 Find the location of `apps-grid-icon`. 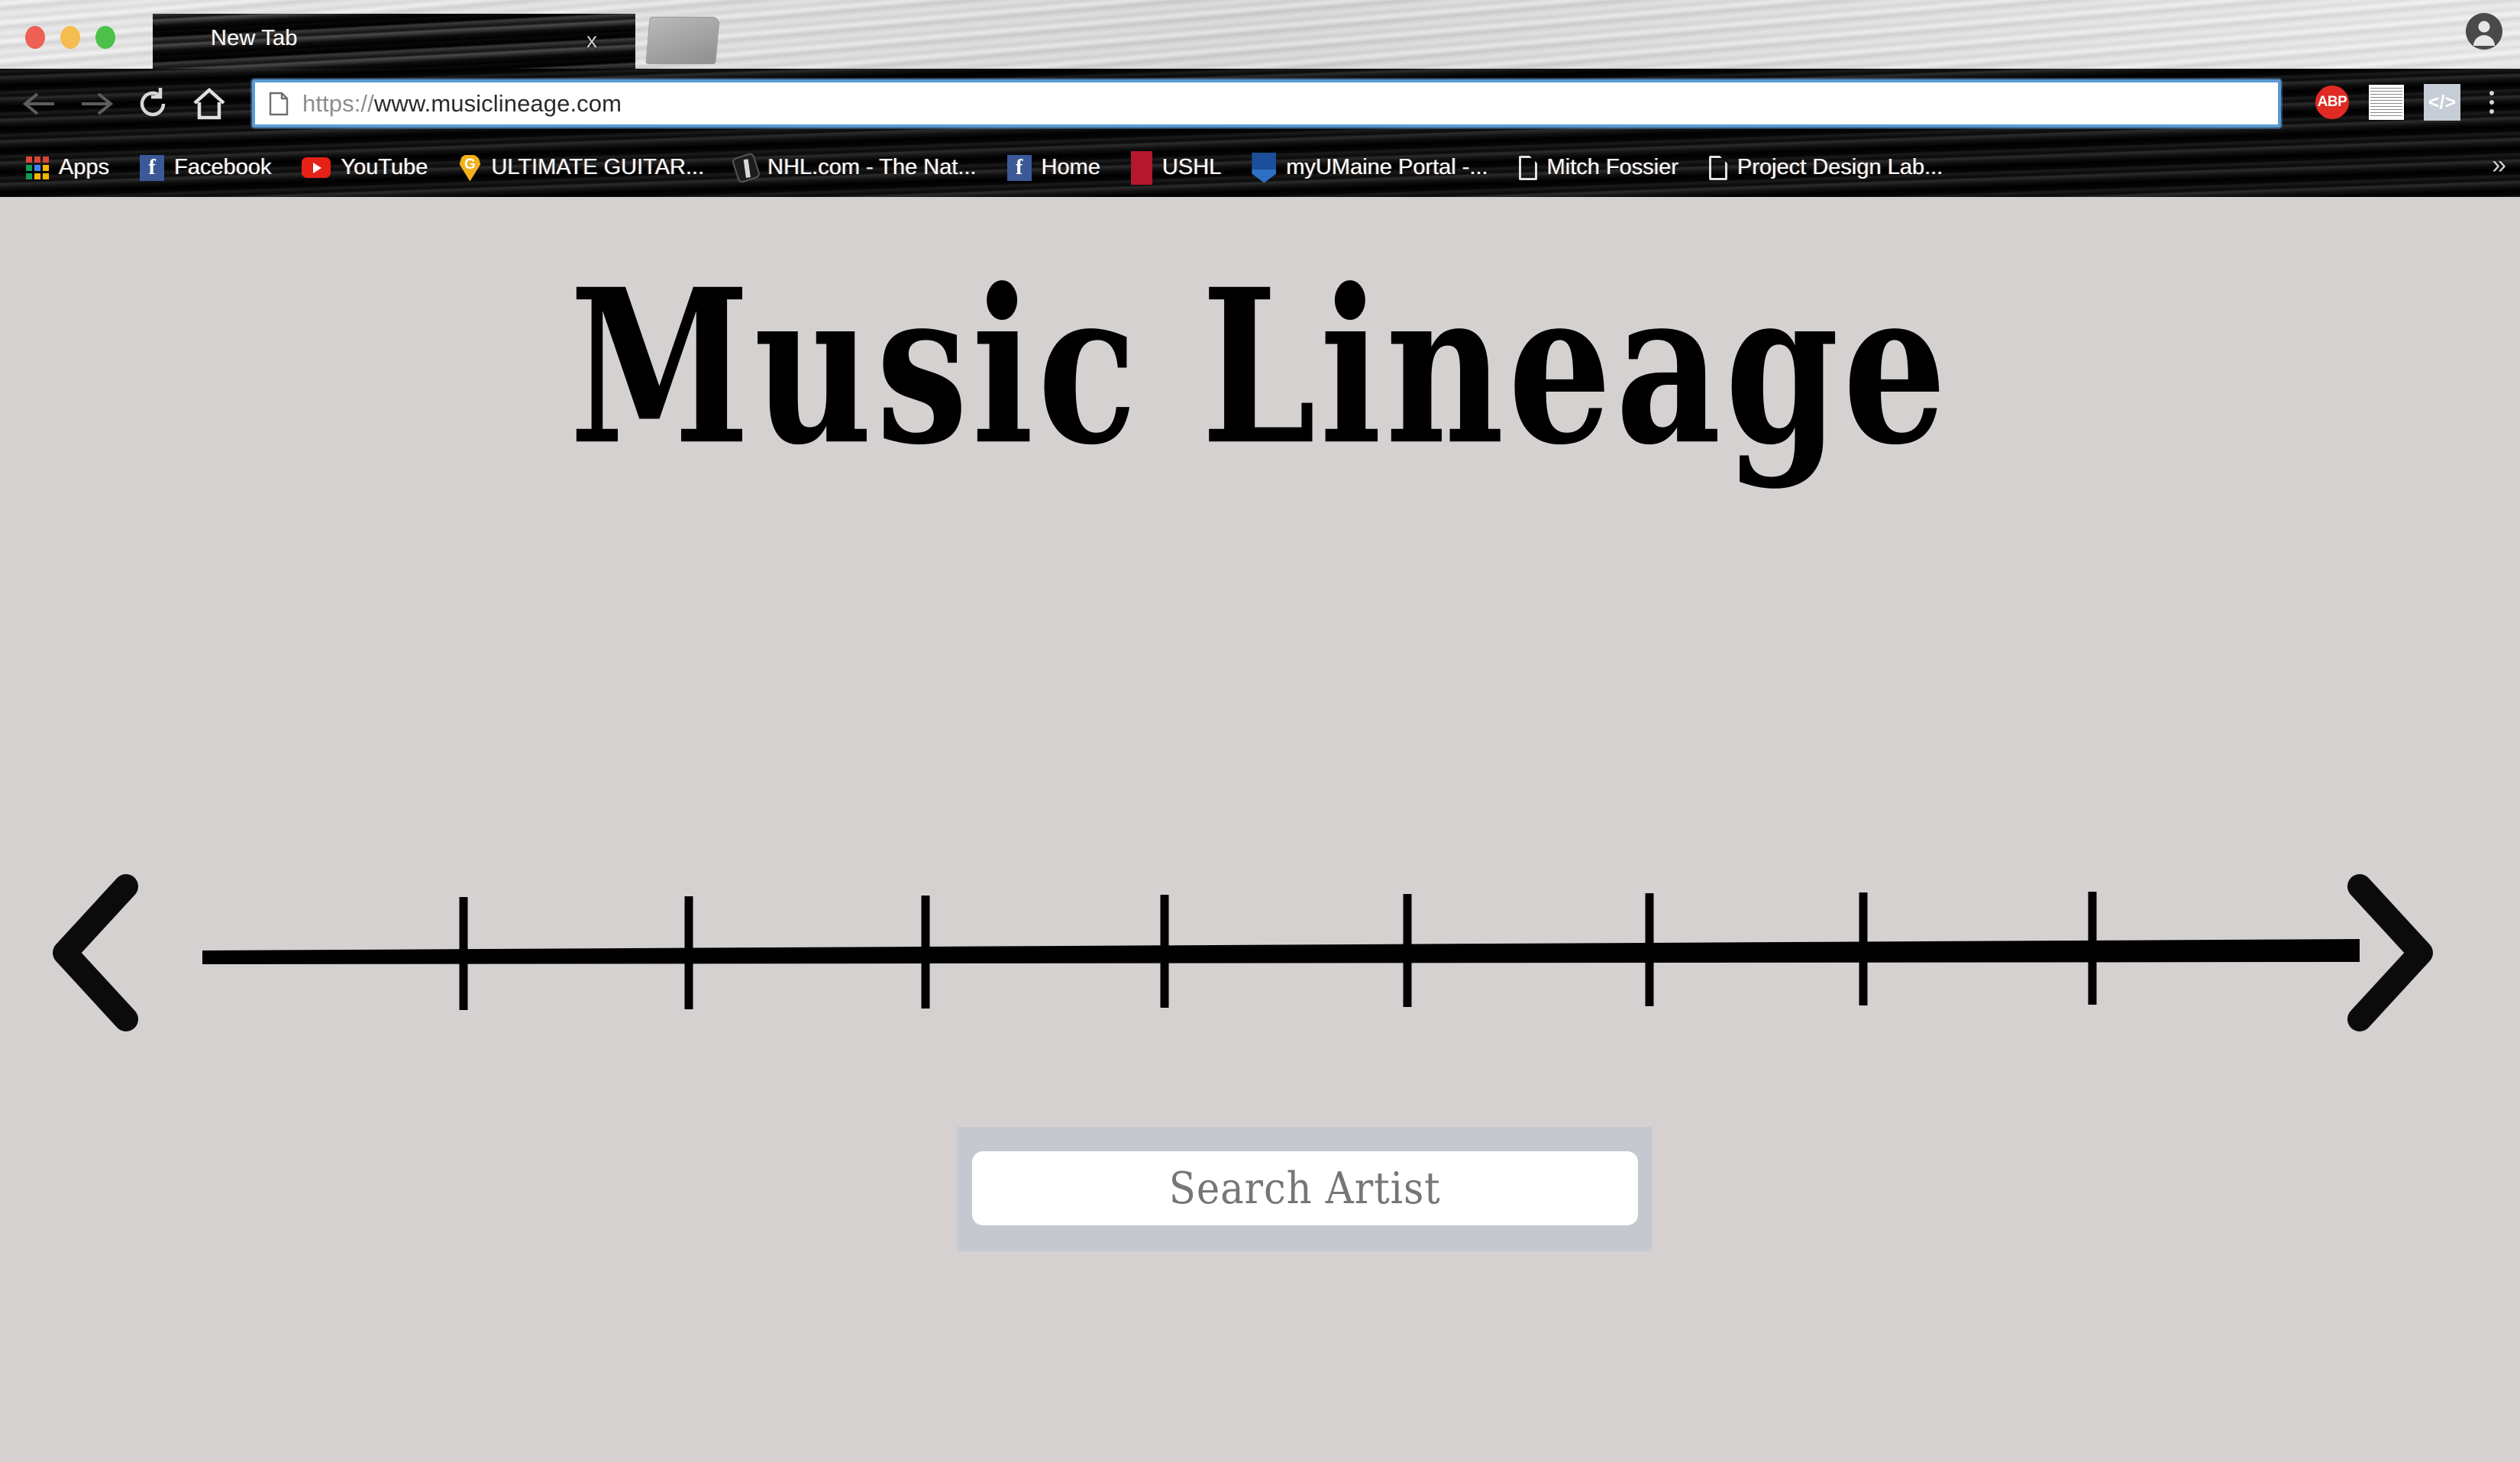

apps-grid-icon is located at coordinates (37, 167).